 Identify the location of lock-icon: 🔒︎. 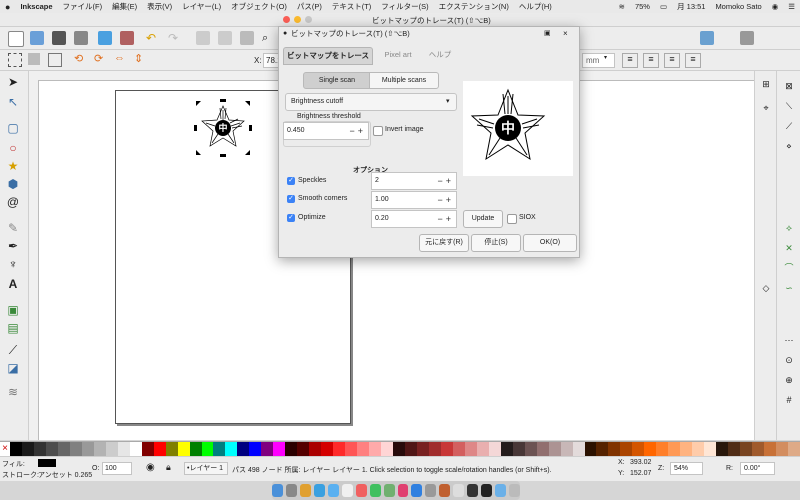
(168, 467).